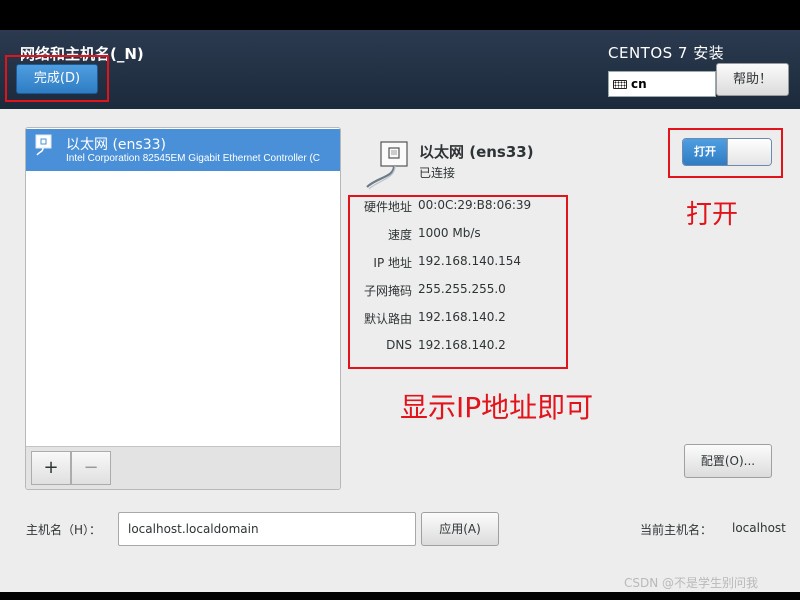 Image resolution: width=800 pixels, height=600 pixels. Describe the element at coordinates (620, 84) in the screenshot. I see `keyboard-icon` at that location.